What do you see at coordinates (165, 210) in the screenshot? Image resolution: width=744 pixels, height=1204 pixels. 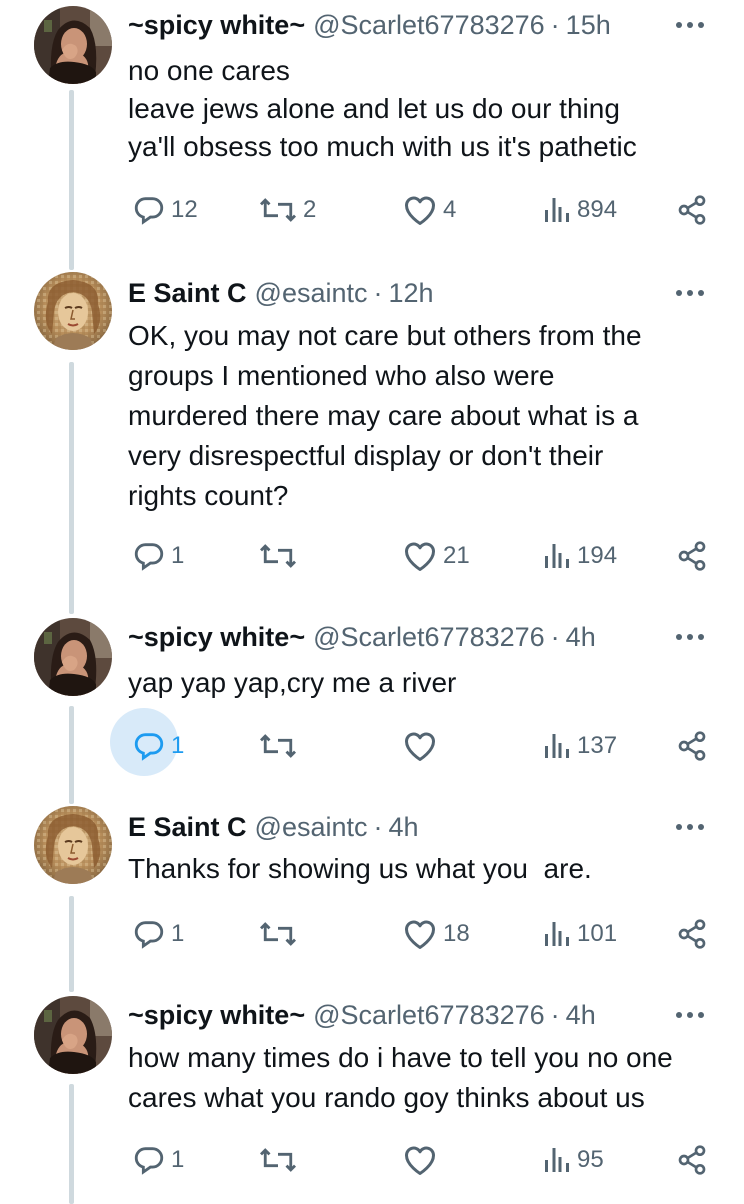 I see `reply-button: 12` at bounding box center [165, 210].